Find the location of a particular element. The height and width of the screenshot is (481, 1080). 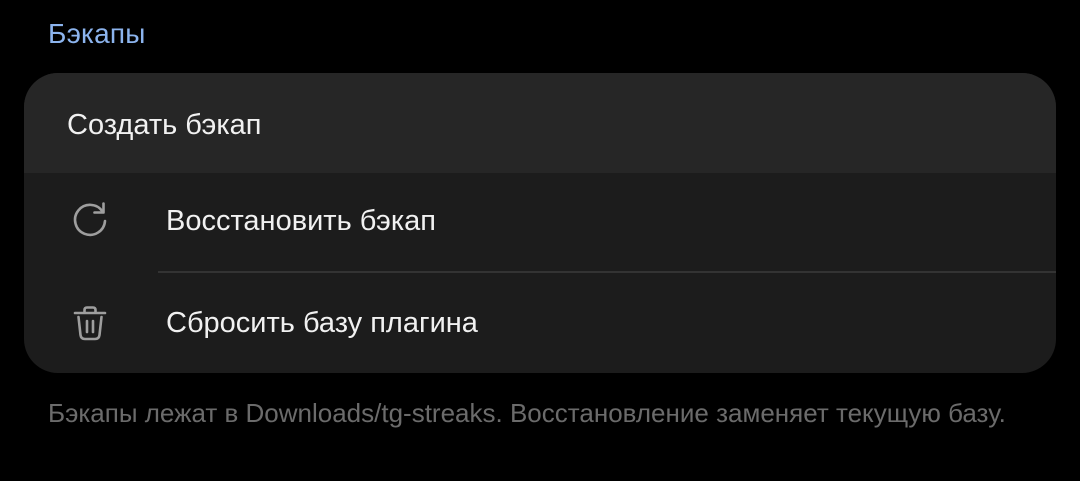

create-backup-label: Создать бэкап is located at coordinates (164, 125).